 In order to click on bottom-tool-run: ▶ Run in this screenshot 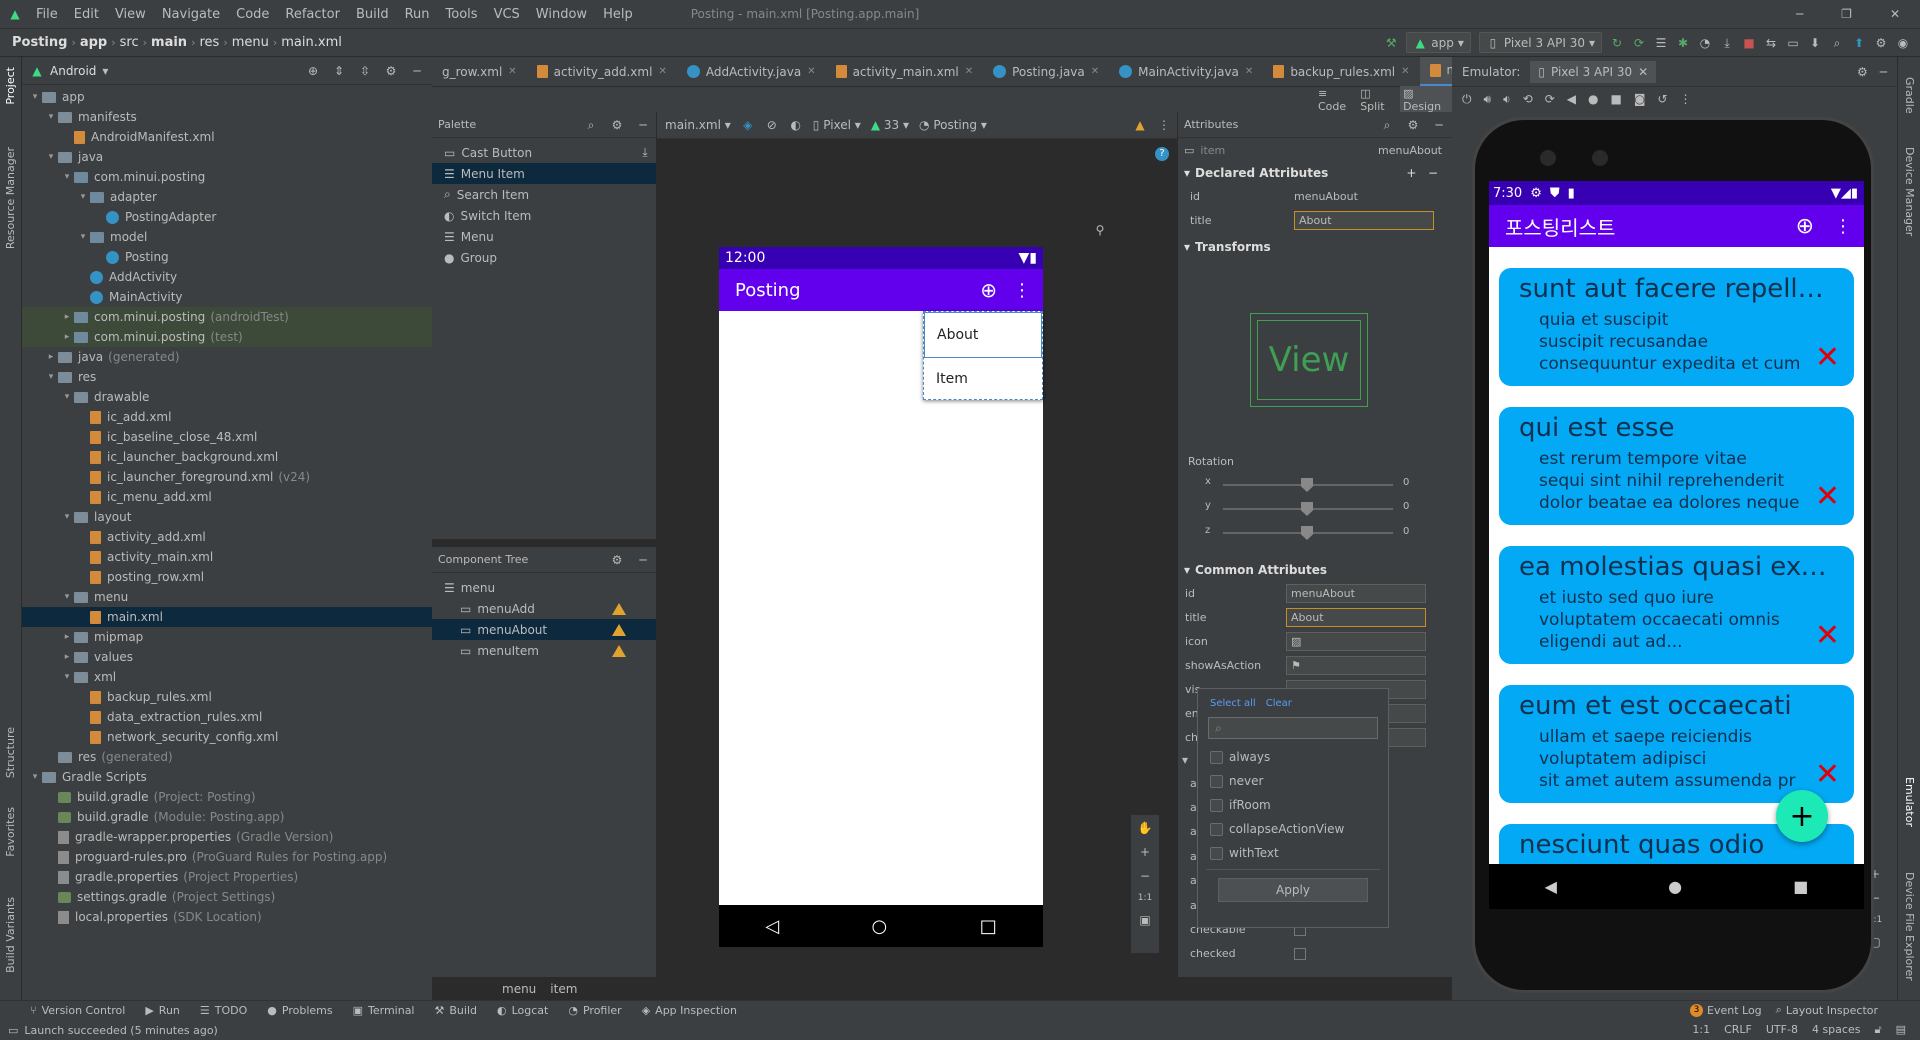, I will do `click(162, 1010)`.